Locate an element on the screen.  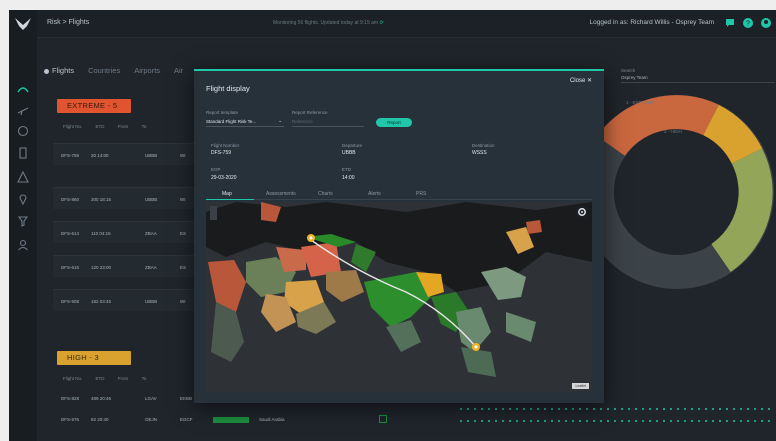
tab-countries: Countries is located at coordinates (104, 70).